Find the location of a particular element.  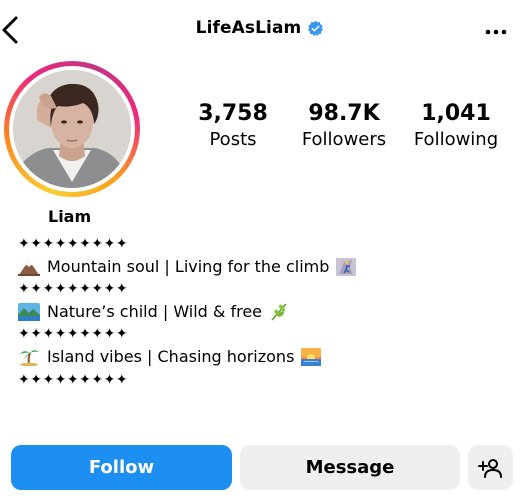

username-title: LifeAsLiam is located at coordinates (248, 28).